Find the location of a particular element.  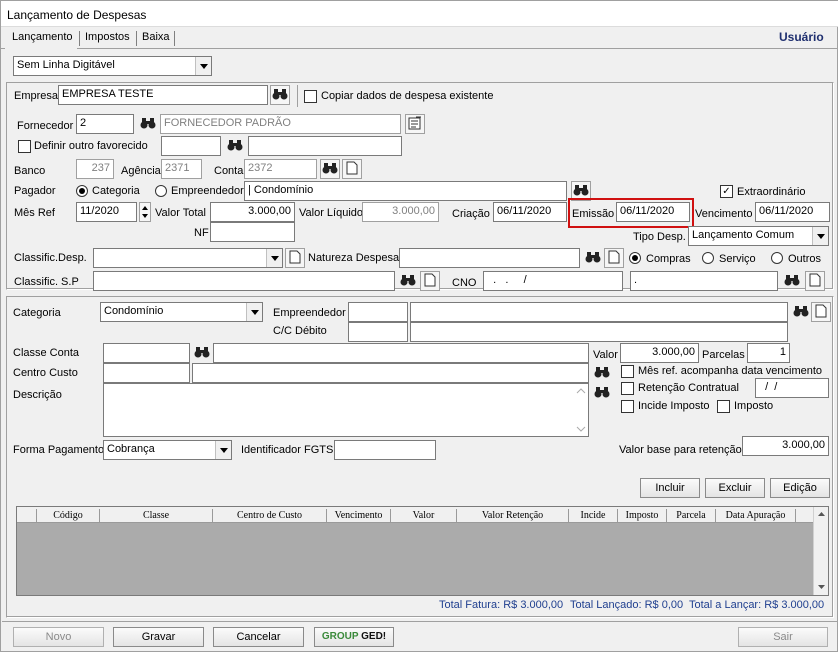

cancelar-button: Cancelar is located at coordinates (258, 637).